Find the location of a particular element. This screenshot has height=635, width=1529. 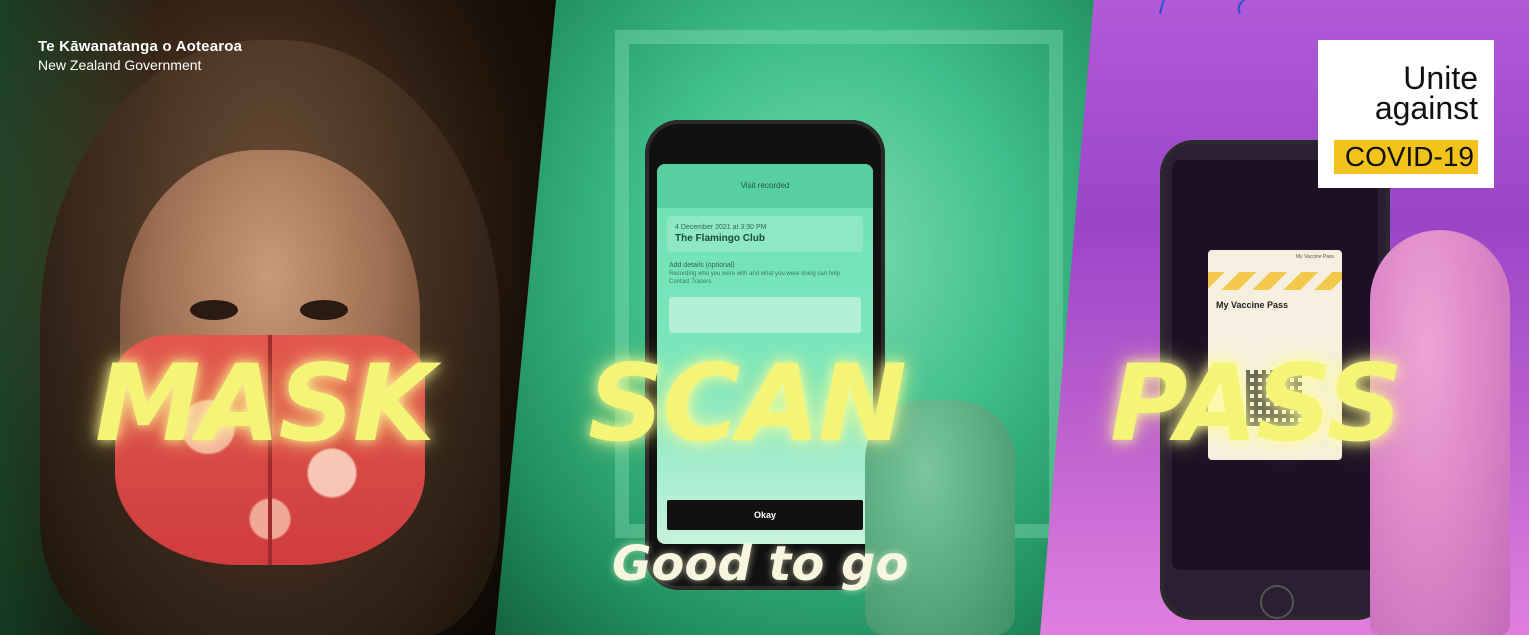

word-scan: SCAN is located at coordinates (747, 403).